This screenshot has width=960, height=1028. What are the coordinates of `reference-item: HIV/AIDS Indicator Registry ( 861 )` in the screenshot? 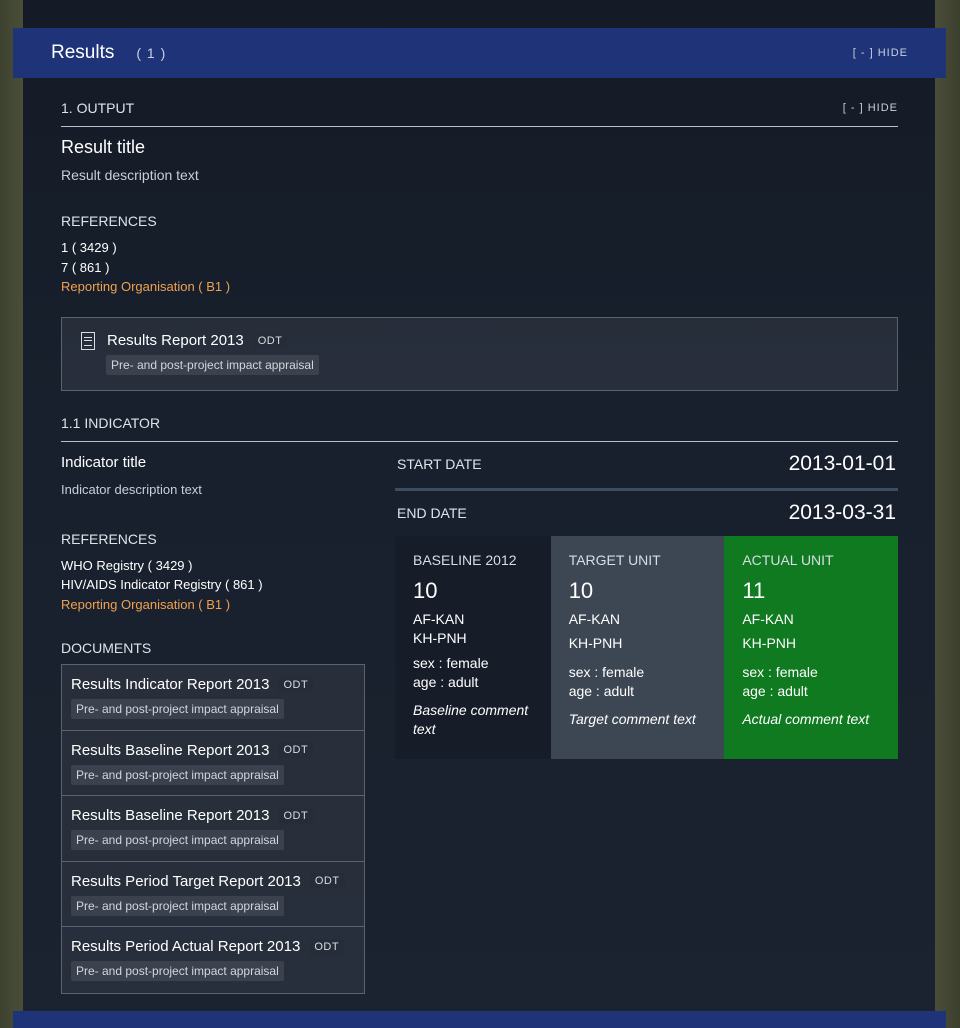 It's located at (213, 585).